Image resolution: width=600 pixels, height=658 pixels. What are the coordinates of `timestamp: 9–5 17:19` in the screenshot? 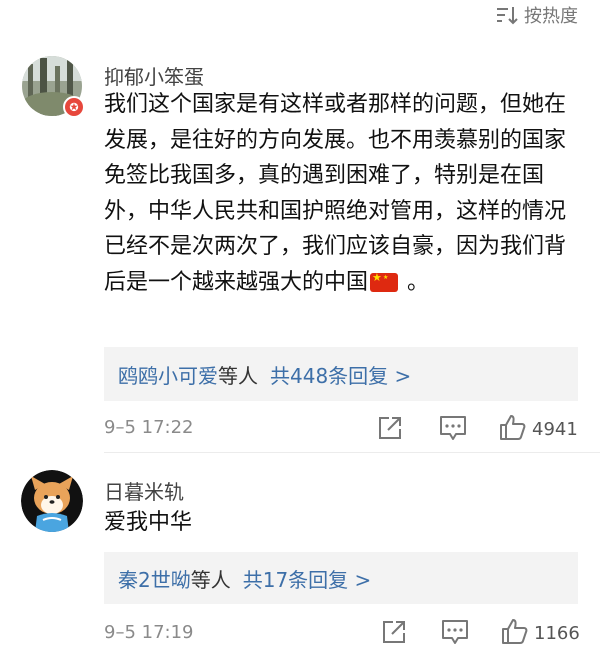 It's located at (149, 632).